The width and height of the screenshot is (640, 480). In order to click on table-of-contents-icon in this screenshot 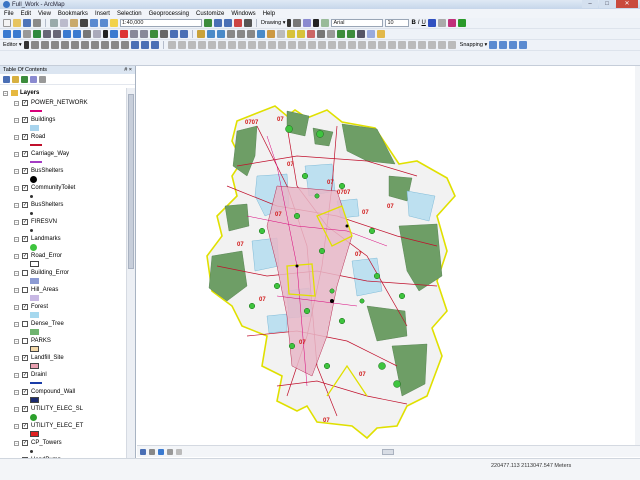, I will do `click(218, 23)`.